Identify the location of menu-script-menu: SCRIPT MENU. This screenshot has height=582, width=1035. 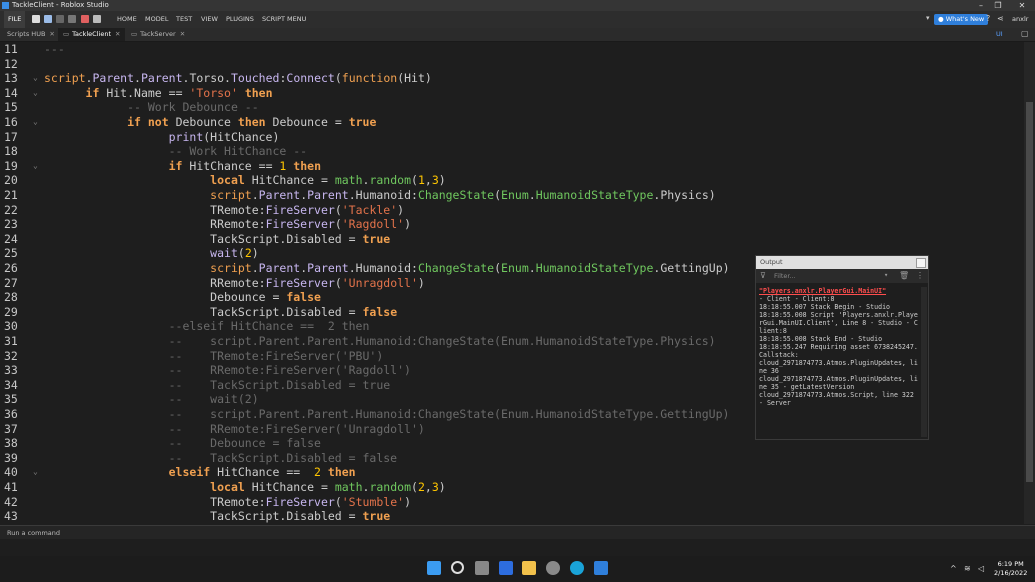
(284, 19).